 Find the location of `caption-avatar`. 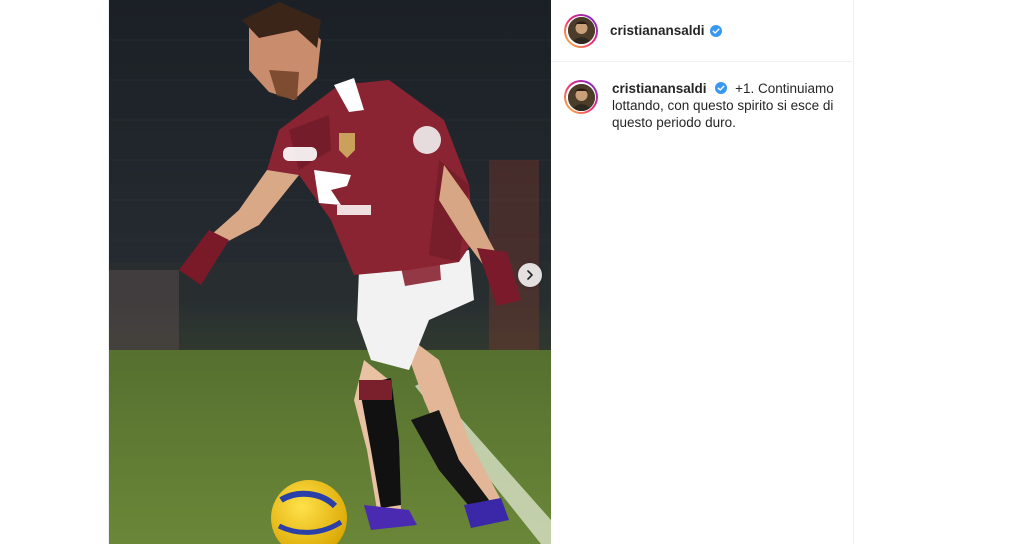

caption-avatar is located at coordinates (581, 97).